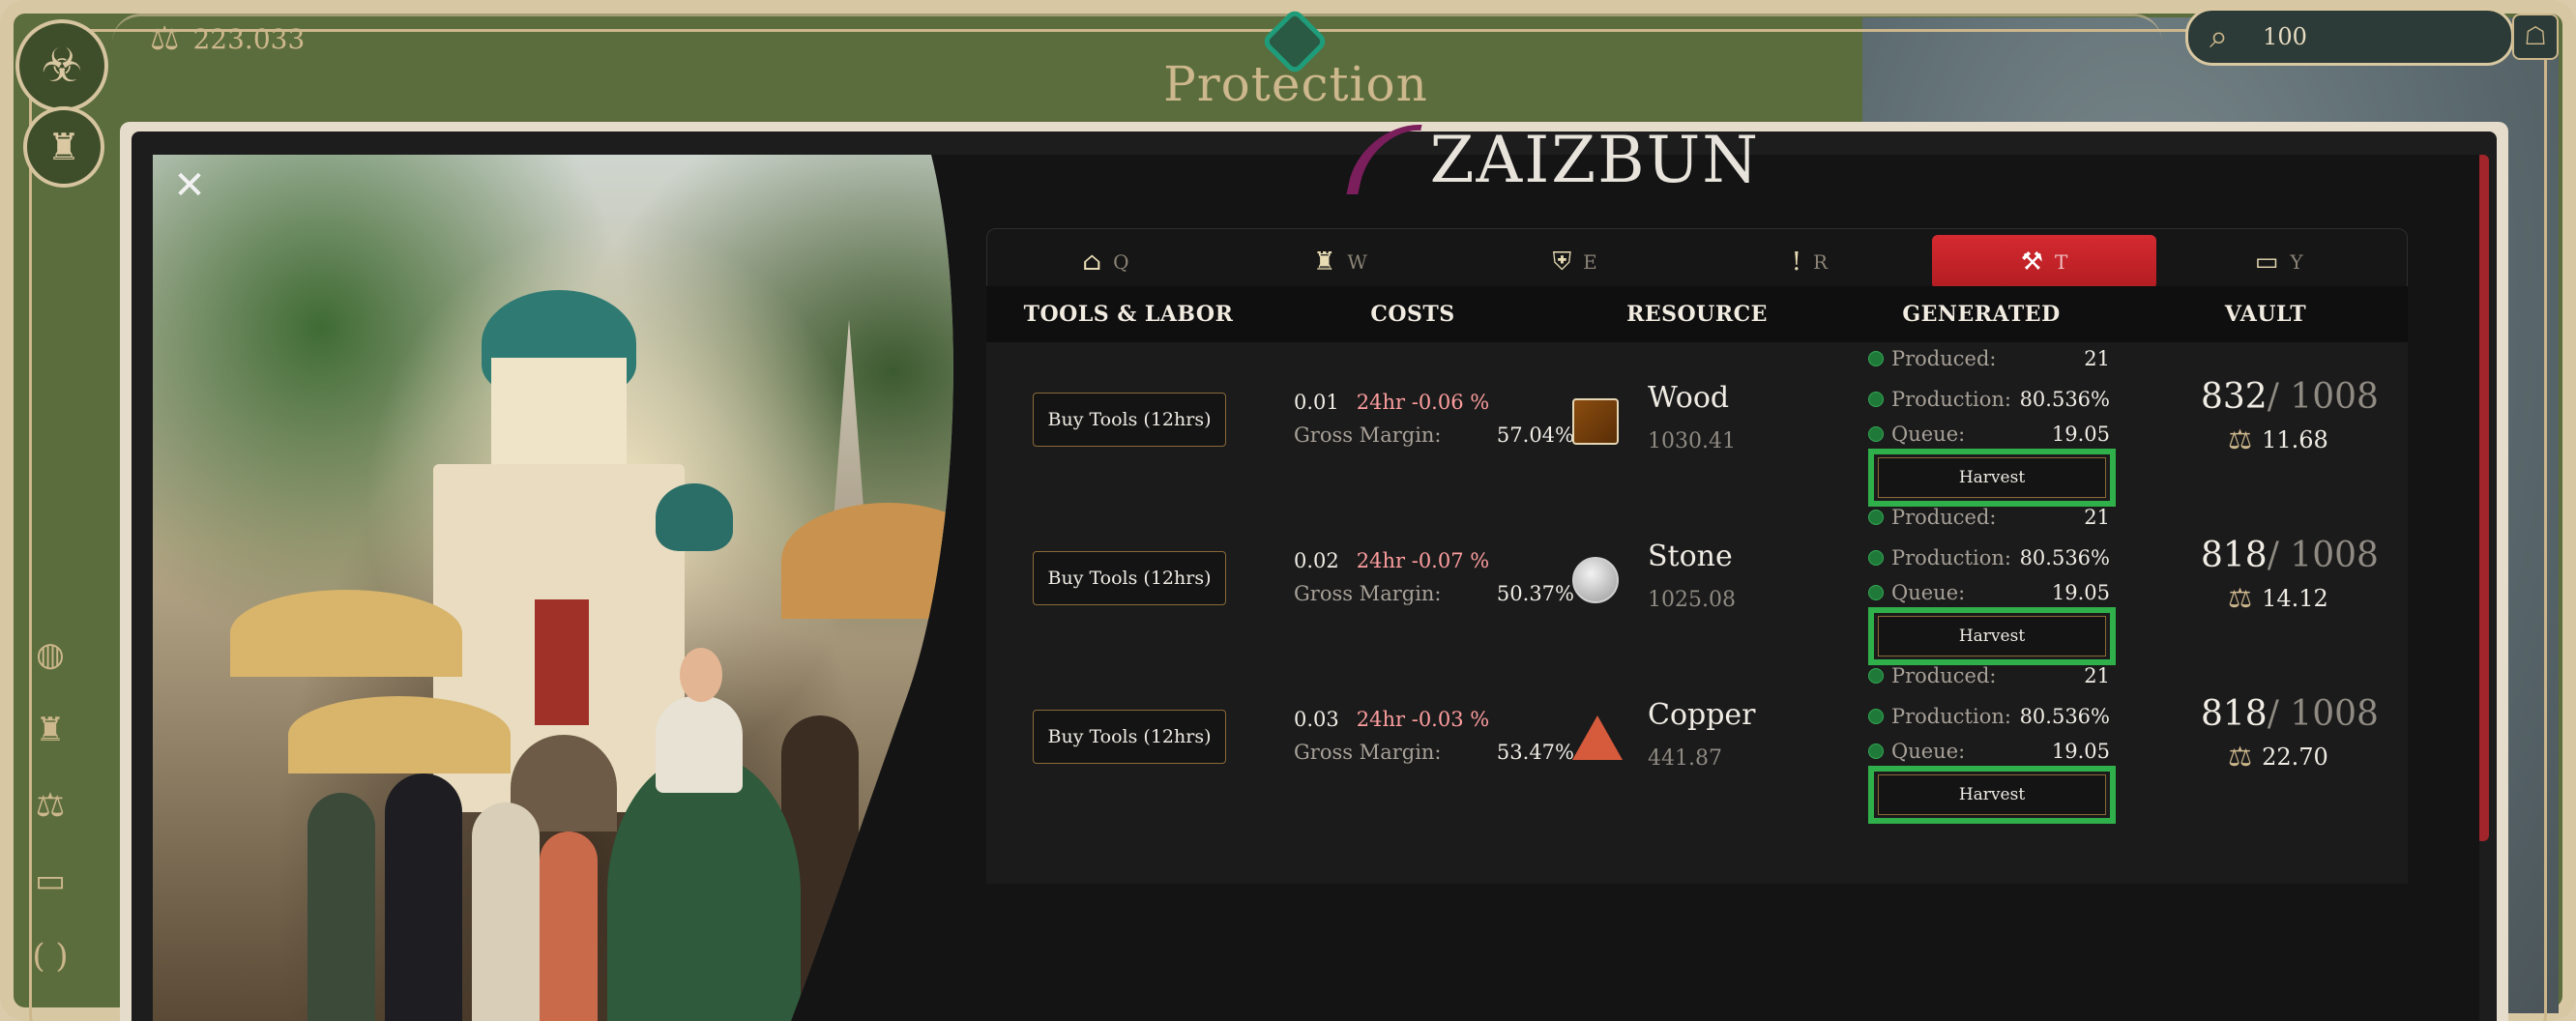  Describe the element at coordinates (1809, 262) in the screenshot. I see `tab-r: ! R` at that location.